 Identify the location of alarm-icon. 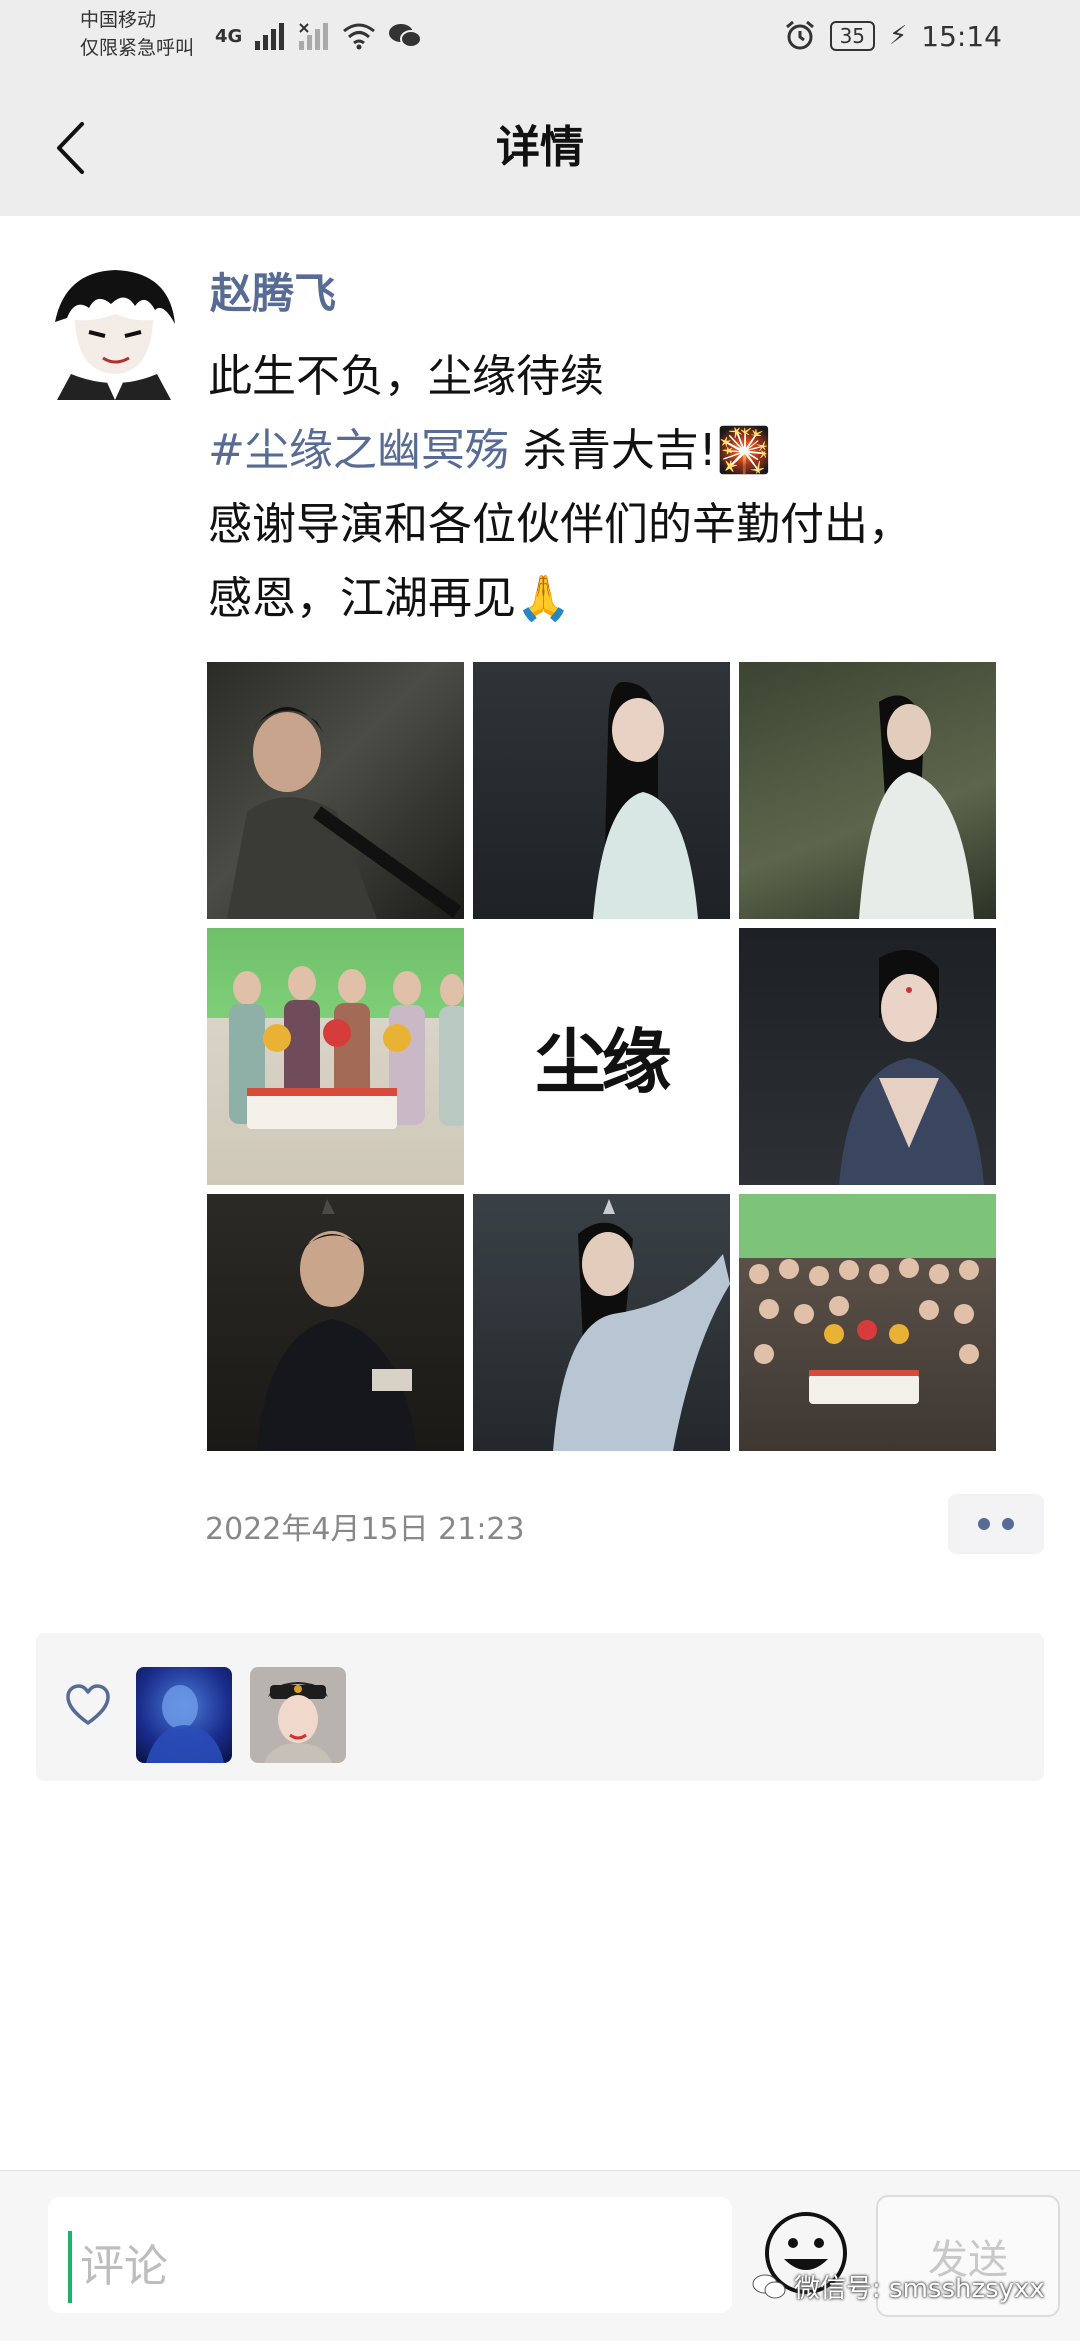
(799, 35).